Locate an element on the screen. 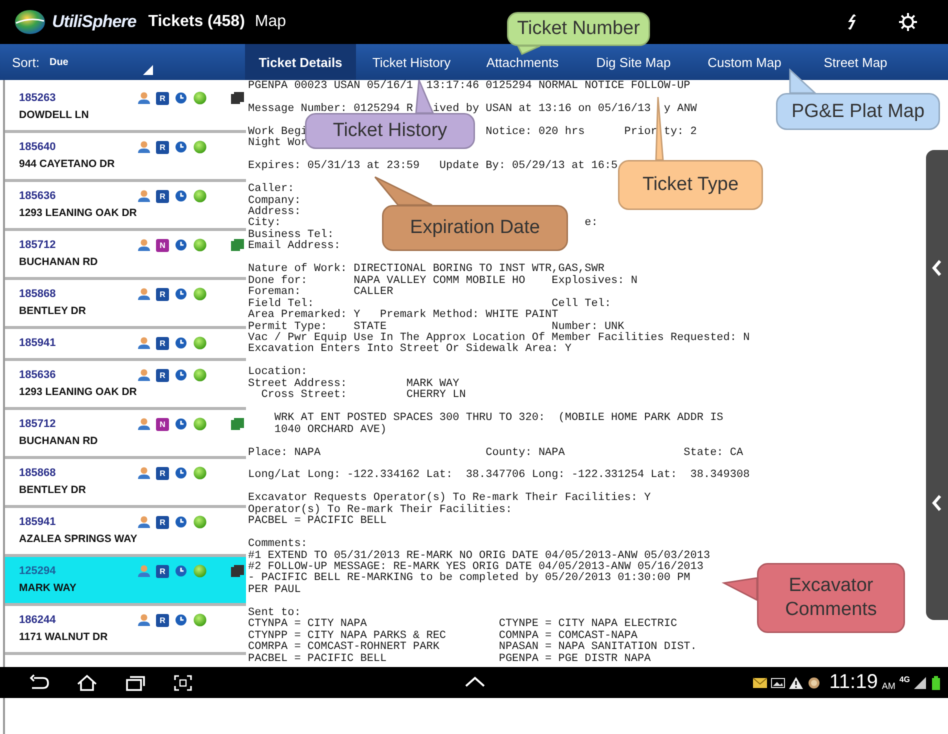 This screenshot has height=734, width=948. ticket-id: 185636 is located at coordinates (37, 196).